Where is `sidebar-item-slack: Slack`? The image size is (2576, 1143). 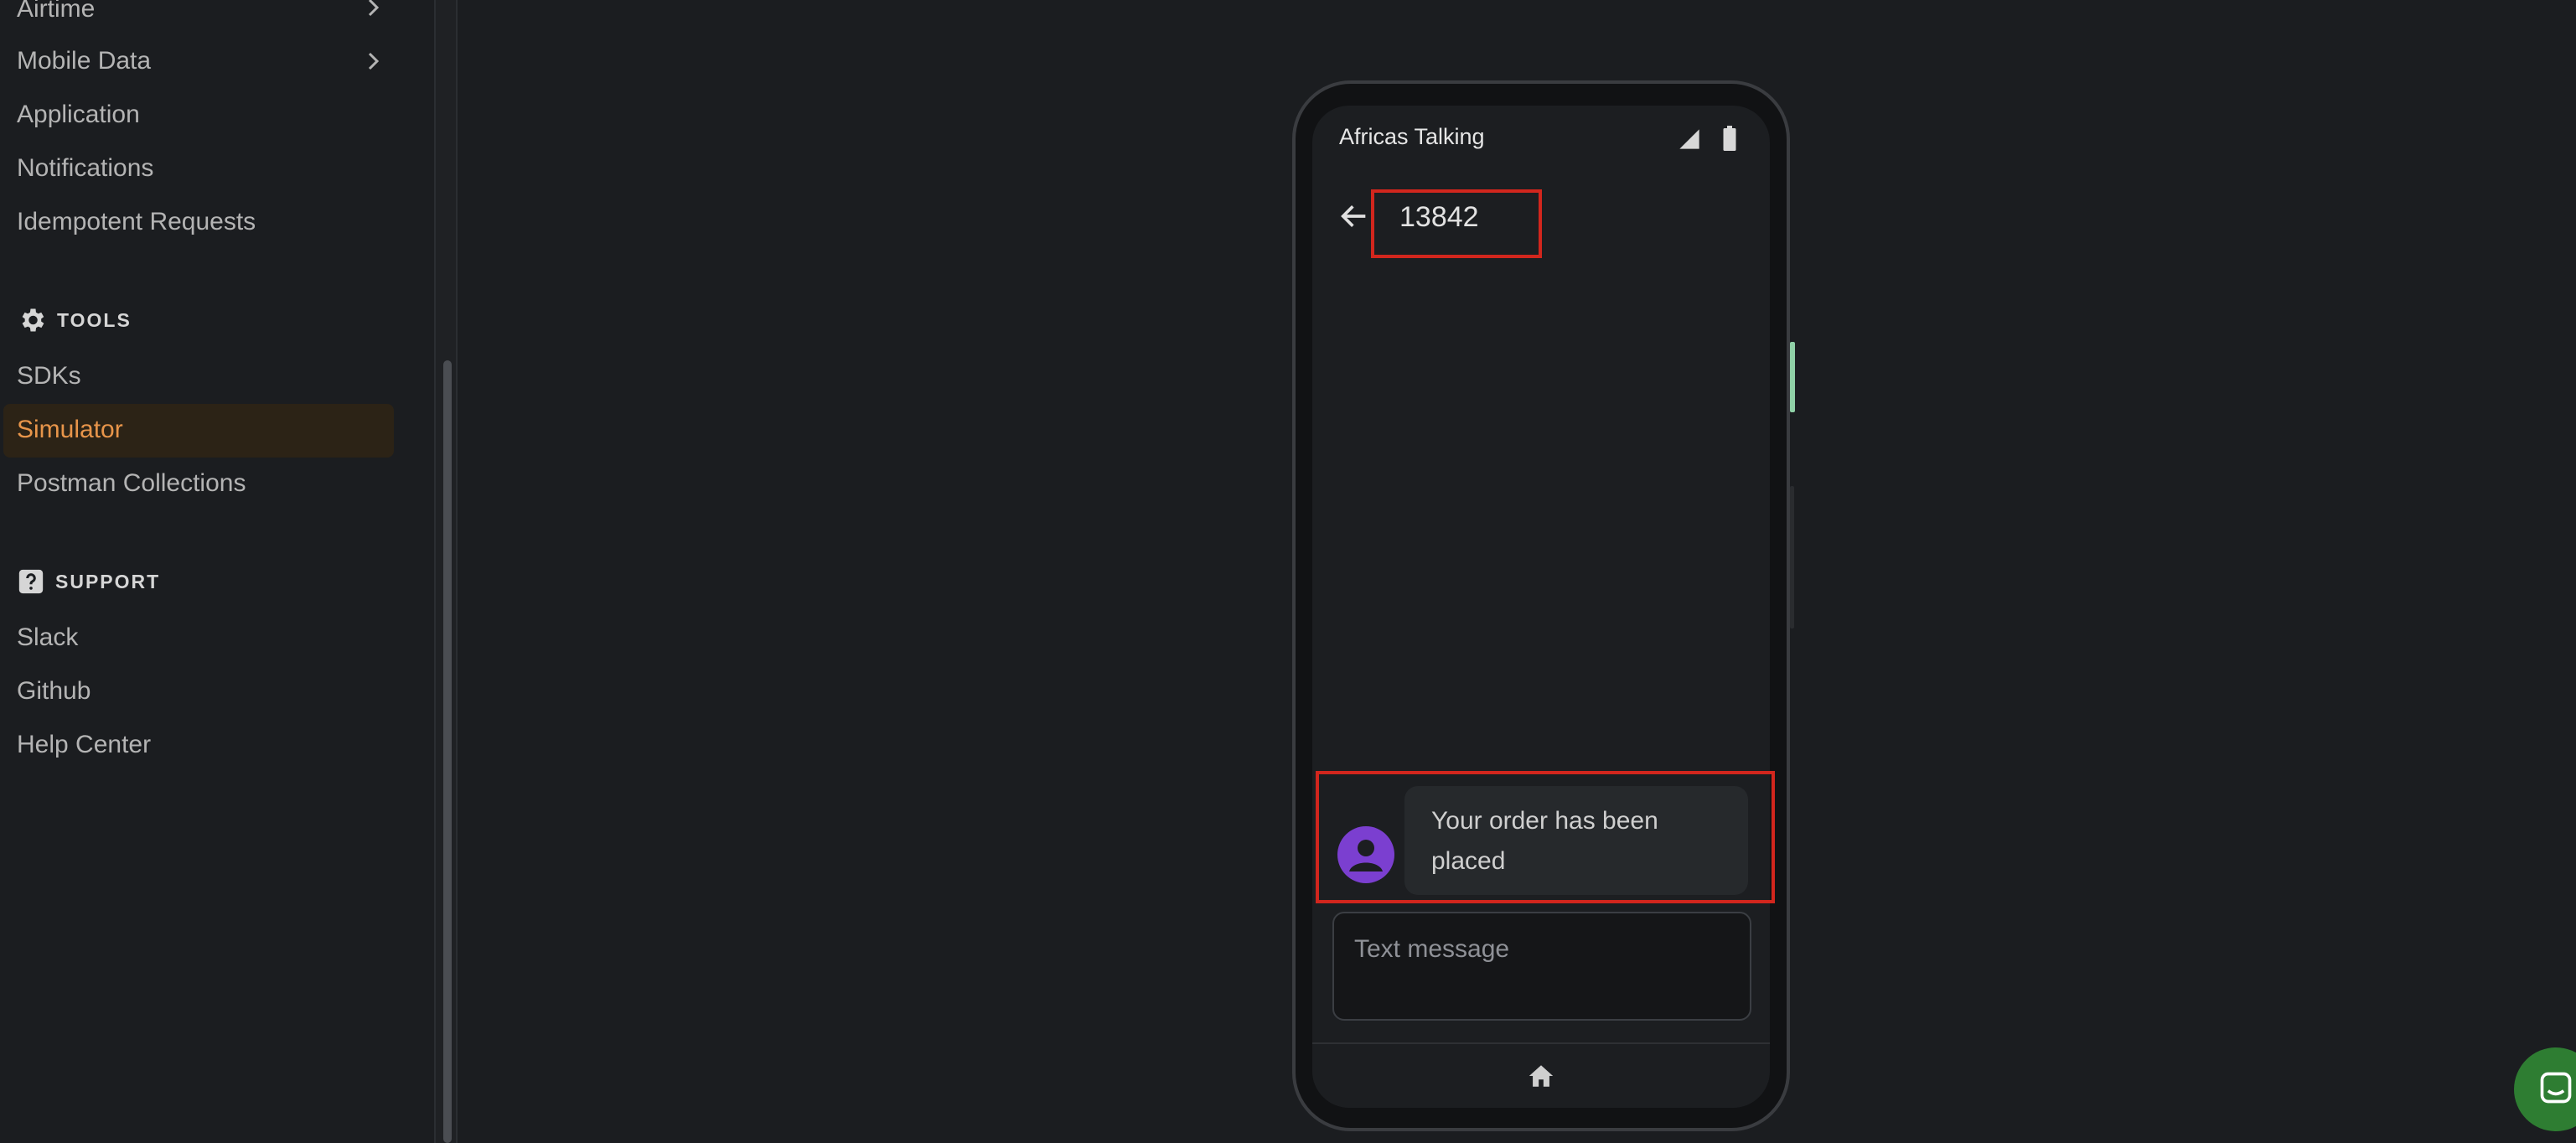
sidebar-item-slack: Slack is located at coordinates (47, 638).